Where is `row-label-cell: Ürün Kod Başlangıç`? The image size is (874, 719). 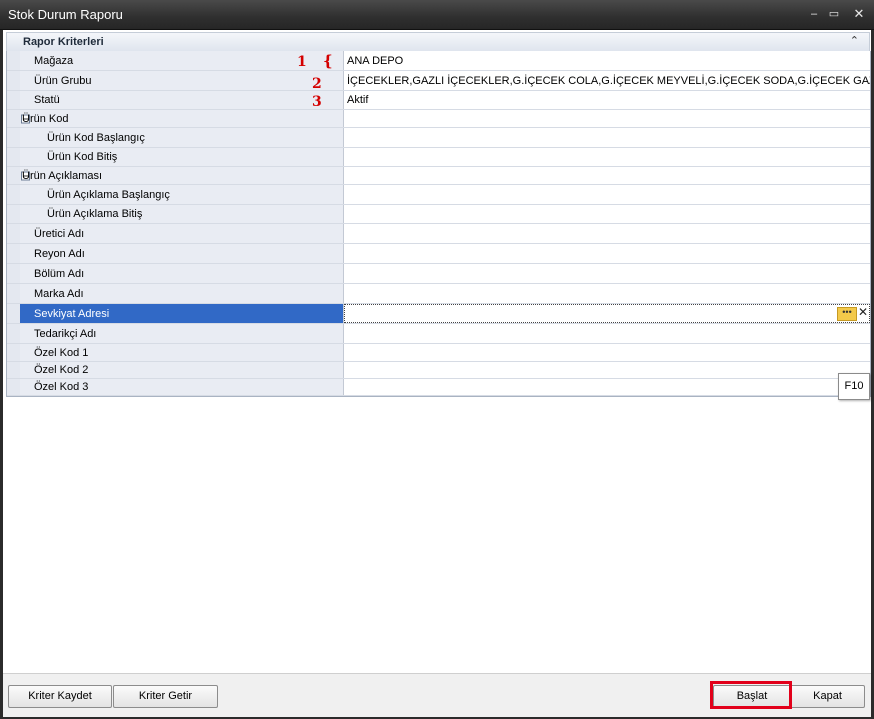
row-label-cell: Ürün Kod Başlangıç is located at coordinates (182, 137).